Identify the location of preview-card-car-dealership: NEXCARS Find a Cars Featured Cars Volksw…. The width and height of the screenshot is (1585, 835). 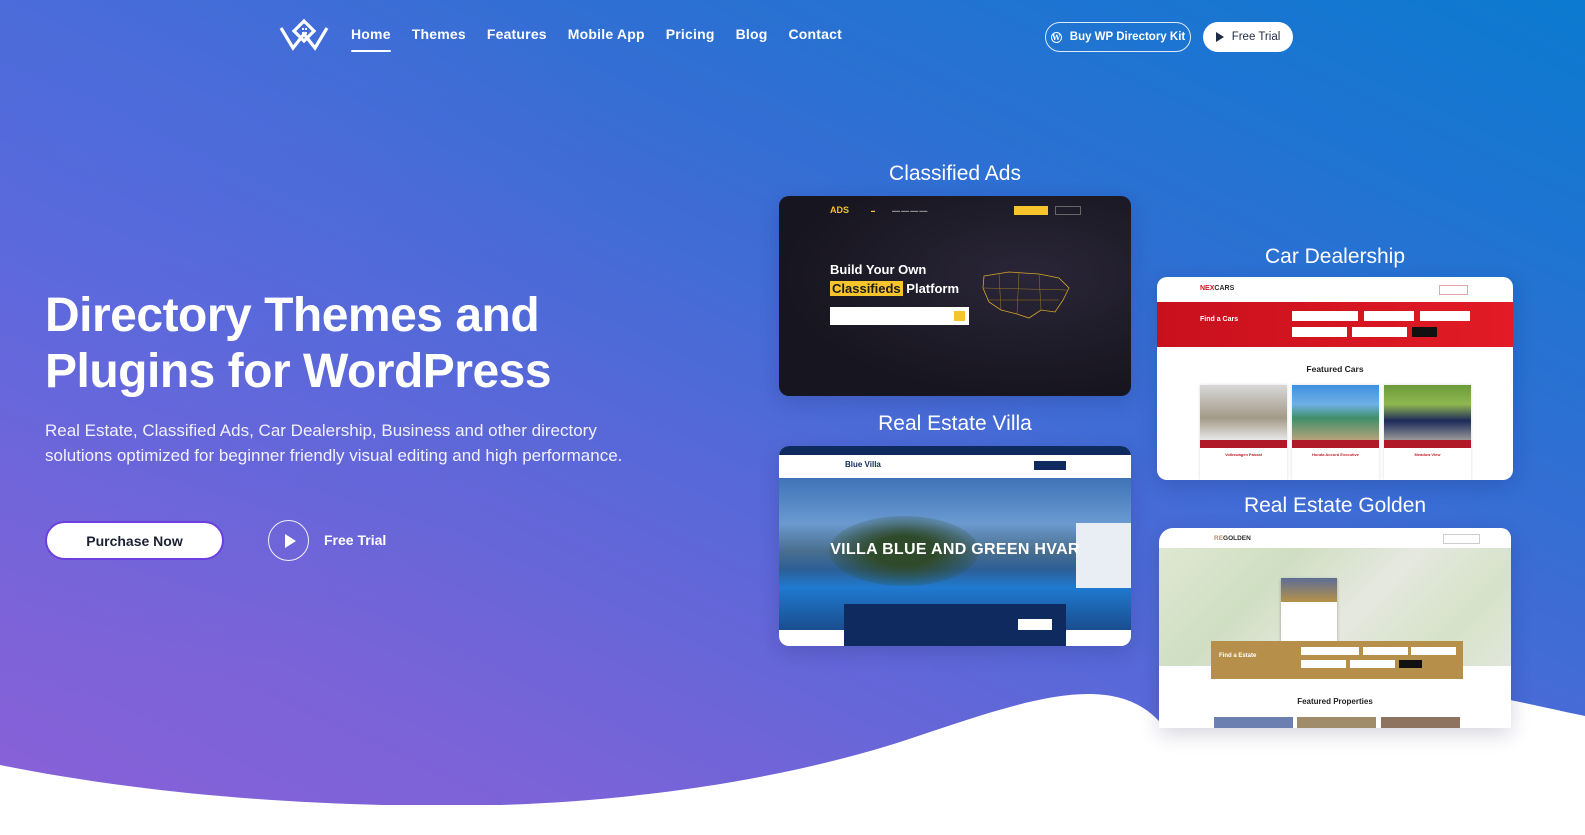
(1335, 378).